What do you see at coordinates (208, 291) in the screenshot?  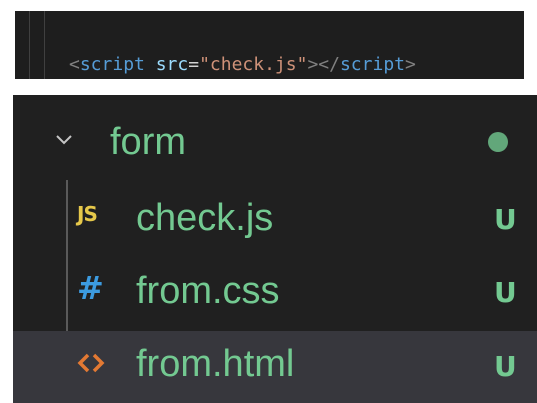 I see `file-label: from.css` at bounding box center [208, 291].